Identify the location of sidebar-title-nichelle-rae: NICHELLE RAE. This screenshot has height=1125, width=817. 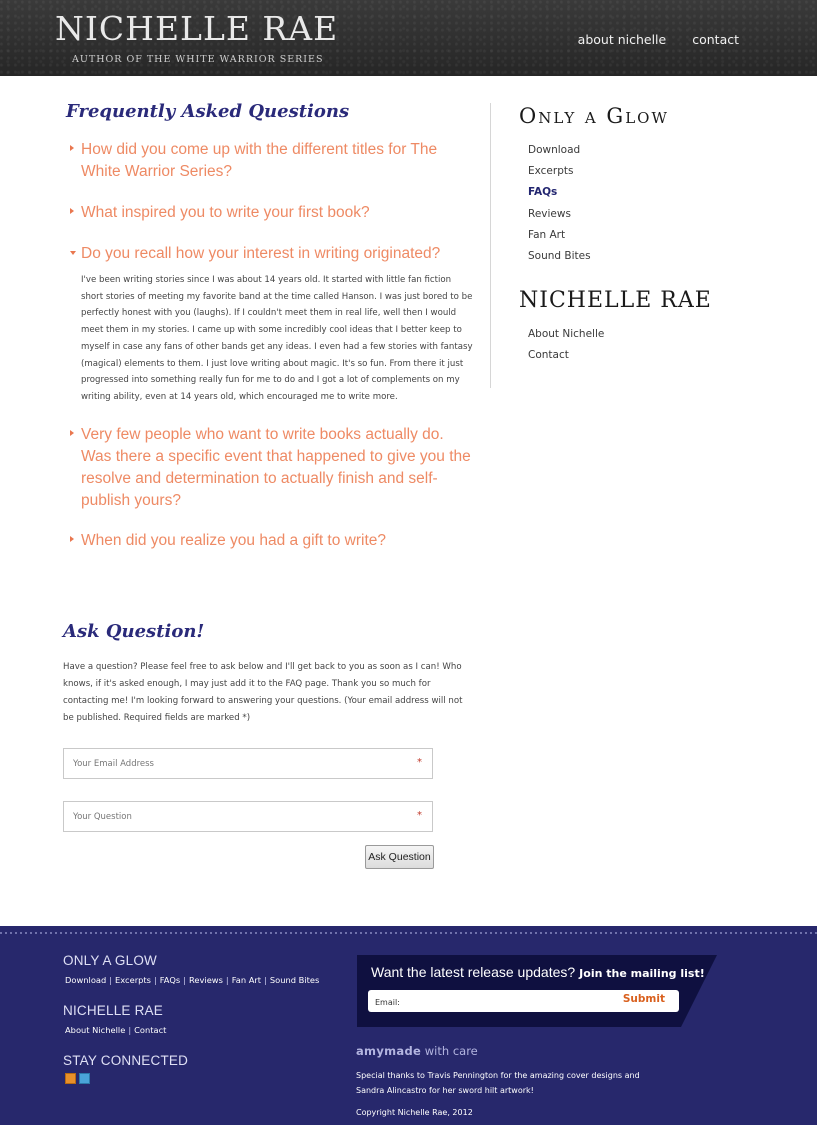
(615, 300).